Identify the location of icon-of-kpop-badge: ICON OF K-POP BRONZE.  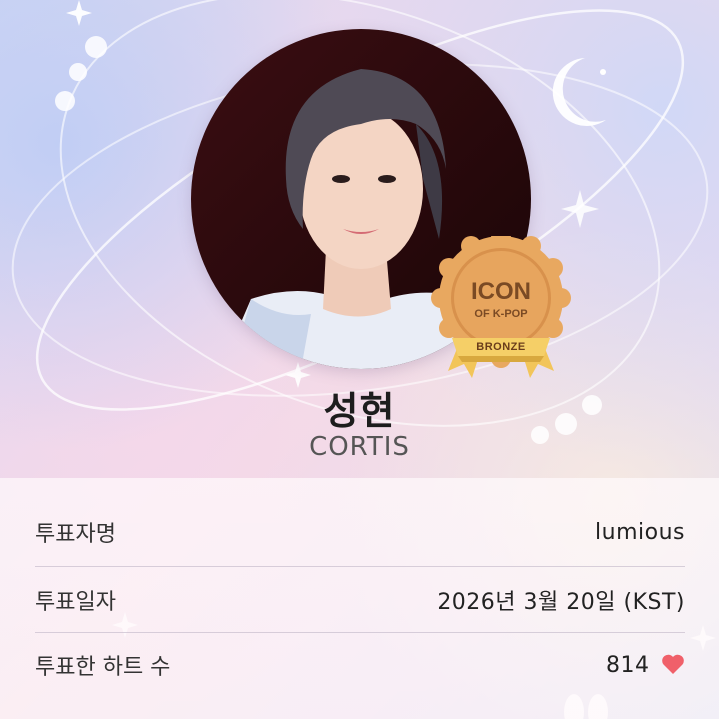
(501, 307).